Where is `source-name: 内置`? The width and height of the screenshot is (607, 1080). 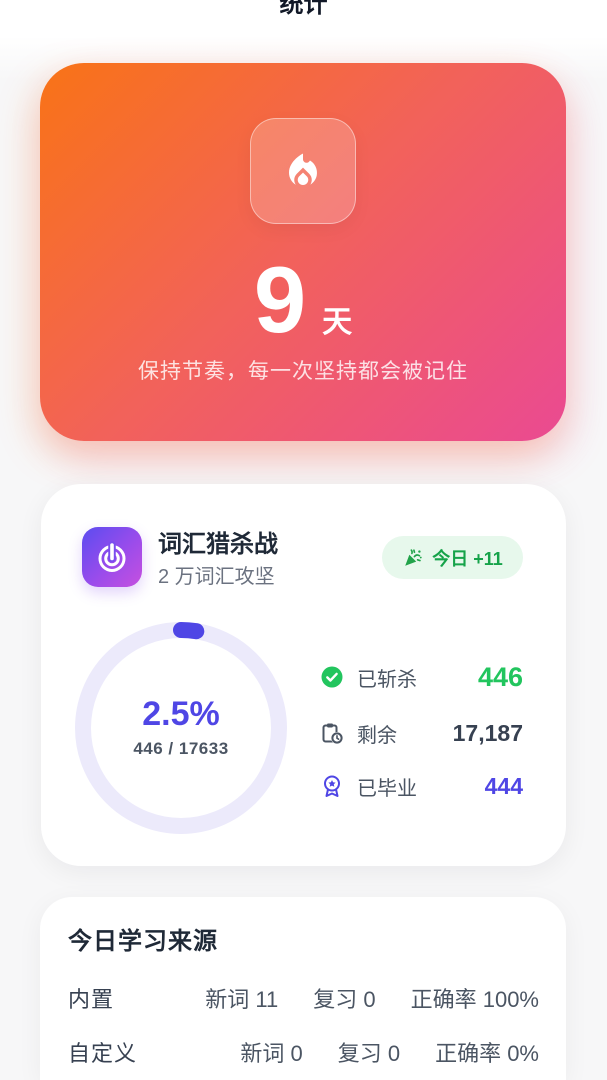 source-name: 内置 is located at coordinates (91, 999).